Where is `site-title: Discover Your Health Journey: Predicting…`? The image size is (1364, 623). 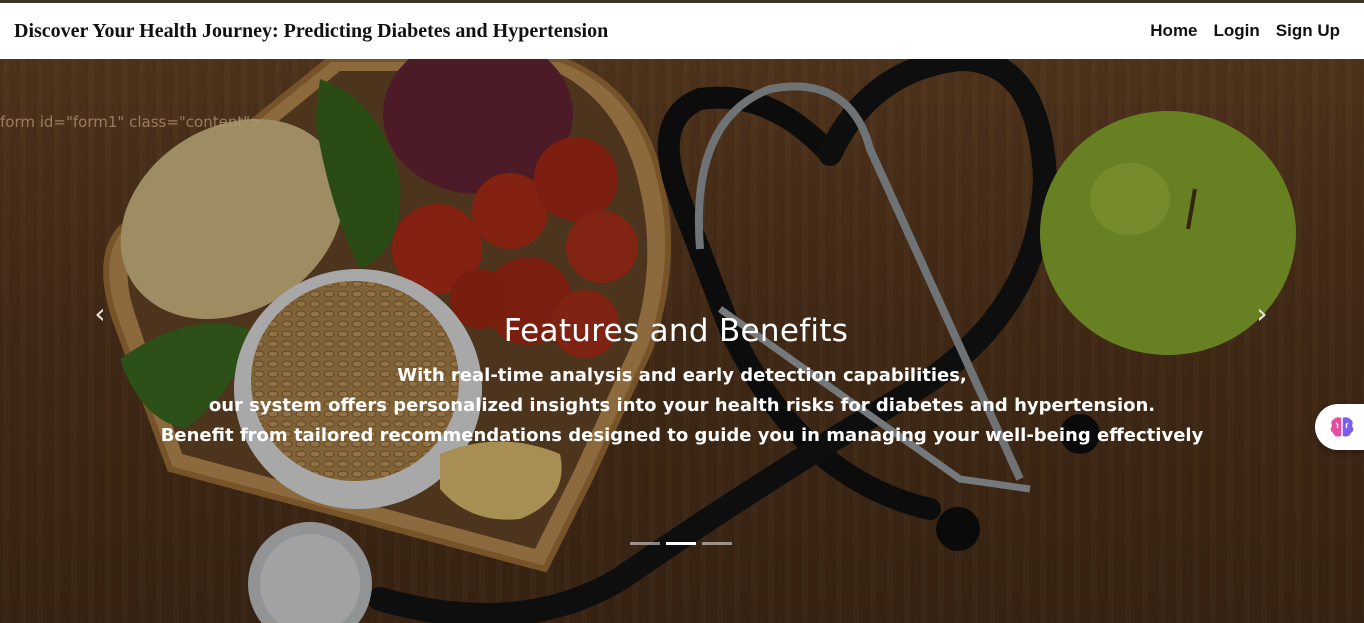
site-title: Discover Your Health Journey: Predicting… is located at coordinates (311, 30).